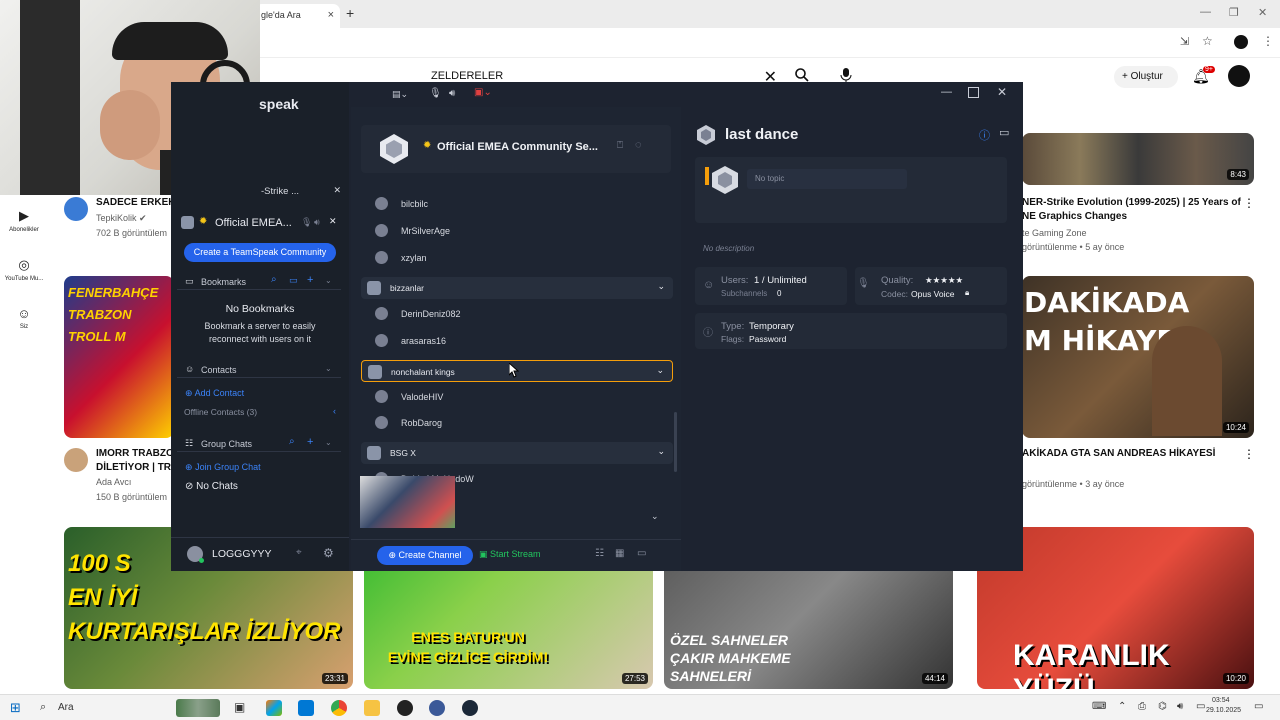  What do you see at coordinates (220, 412) in the screenshot?
I see `offline-contacts: Offline Contacts (3)` at bounding box center [220, 412].